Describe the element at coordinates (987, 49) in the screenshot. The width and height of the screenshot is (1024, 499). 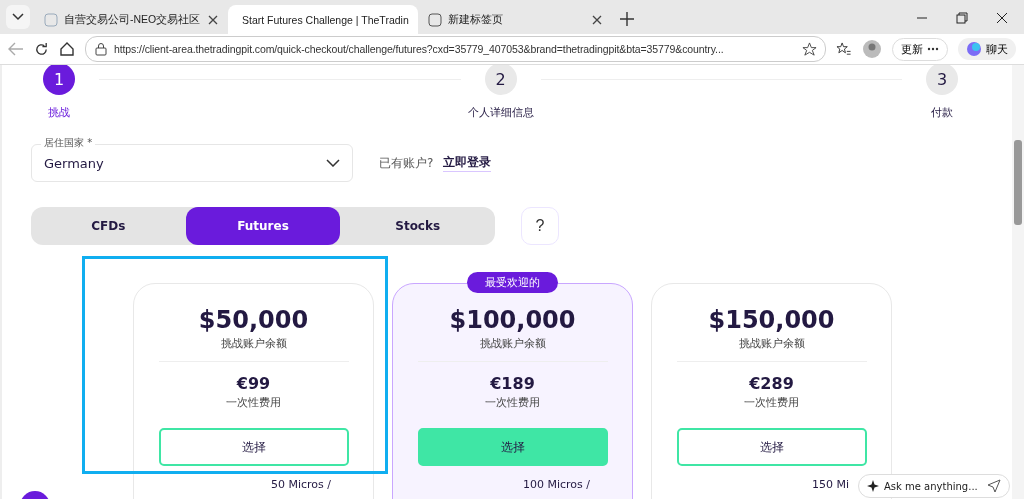
I see `chat-button: 聊天` at that location.